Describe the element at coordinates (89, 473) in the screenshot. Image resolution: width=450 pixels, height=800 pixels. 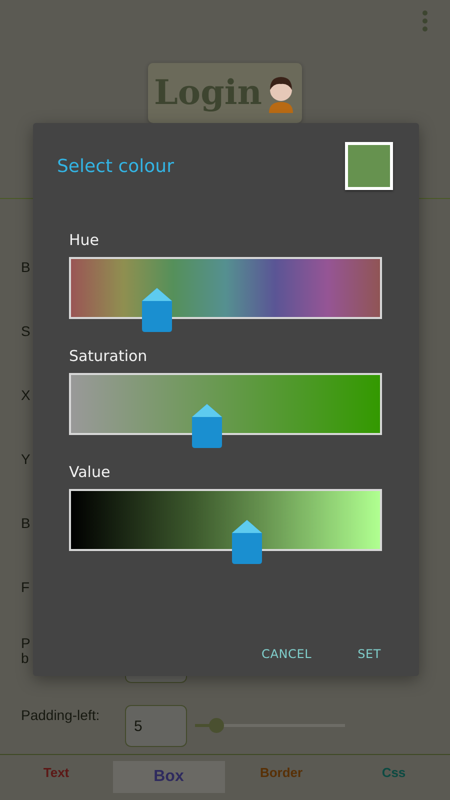
I see `slider-label: Value` at that location.